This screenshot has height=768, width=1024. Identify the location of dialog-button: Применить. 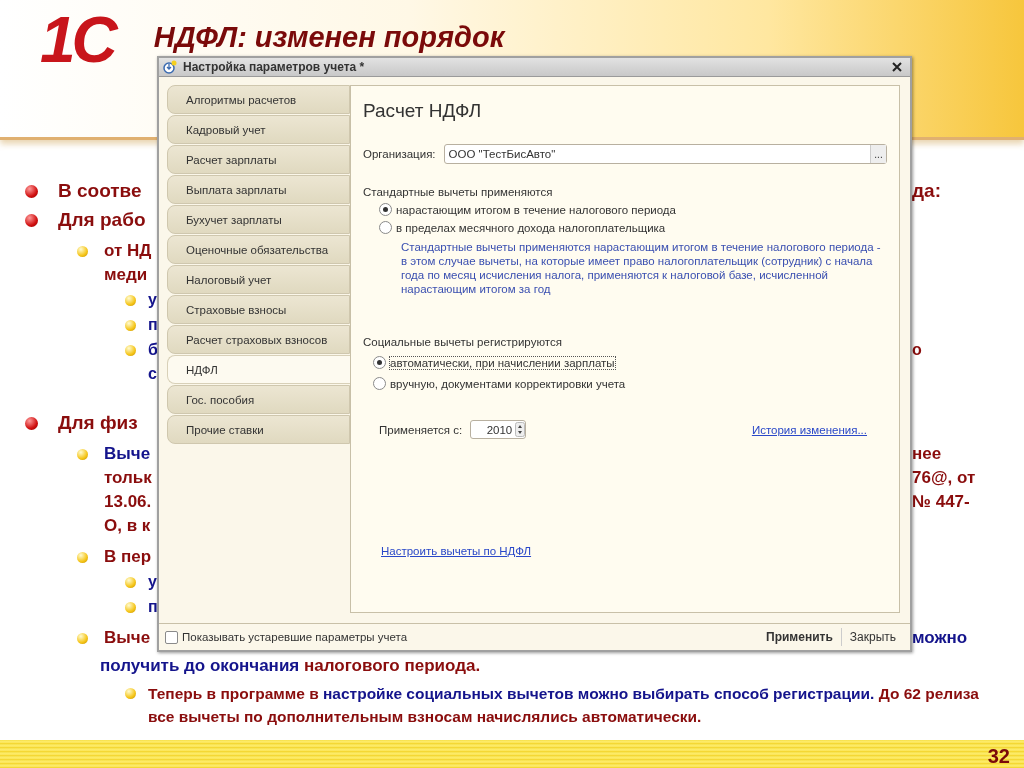
(799, 637).